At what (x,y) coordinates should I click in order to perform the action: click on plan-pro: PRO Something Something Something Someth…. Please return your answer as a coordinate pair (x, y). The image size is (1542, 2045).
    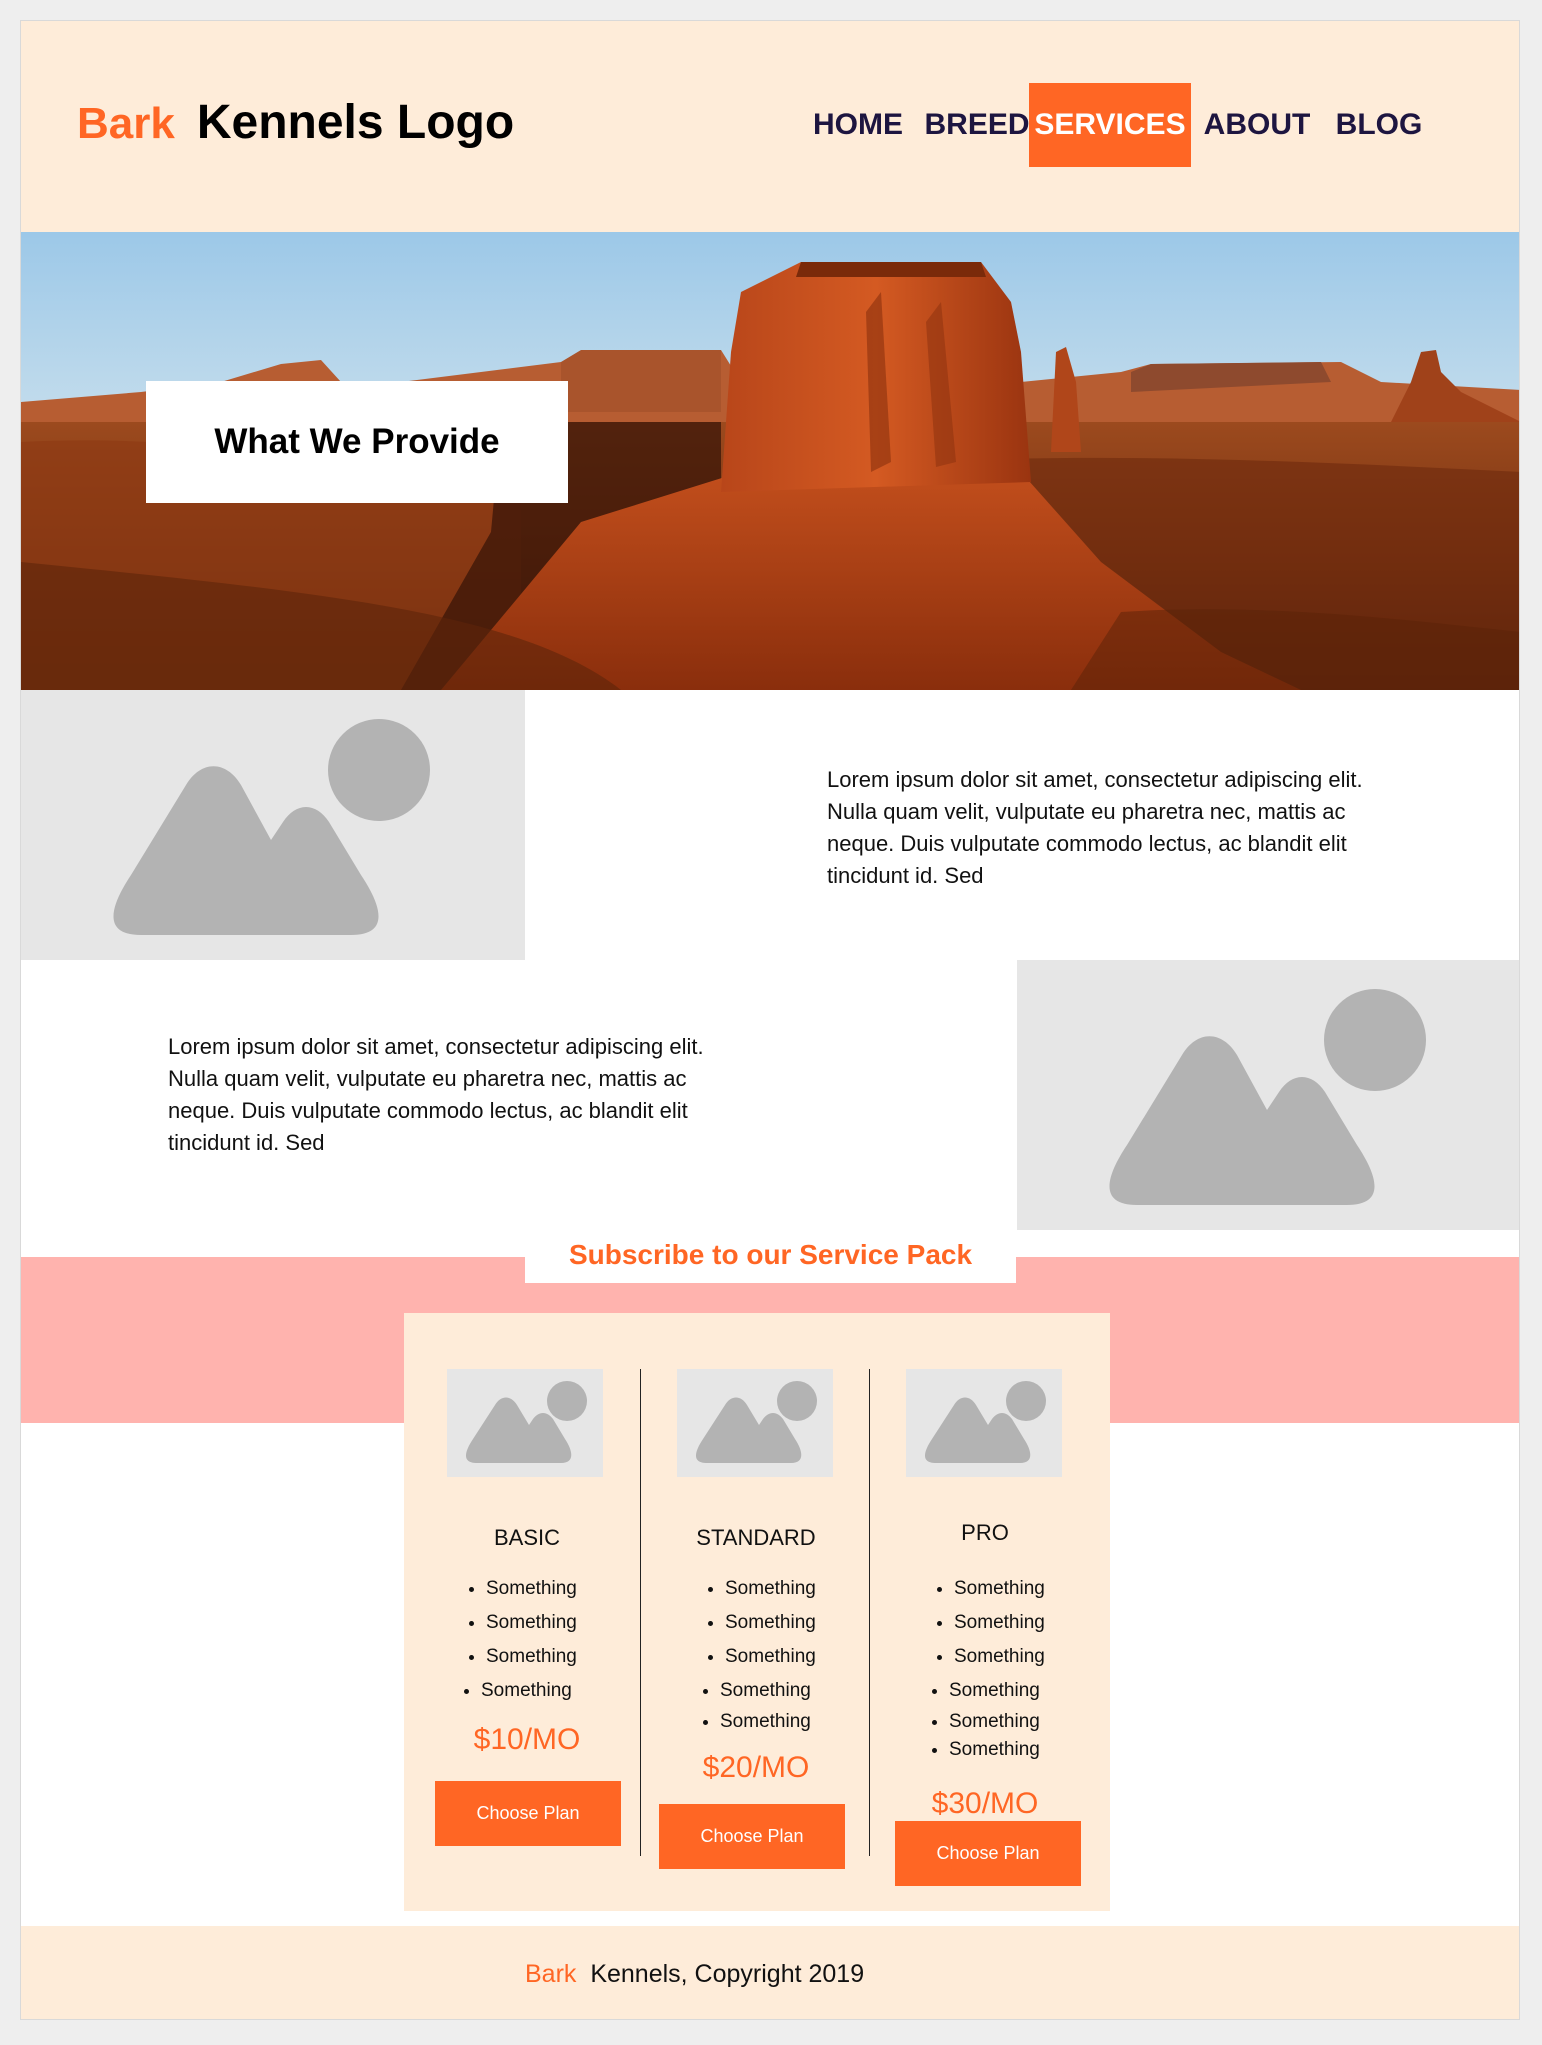
    Looking at the image, I should click on (985, 1612).